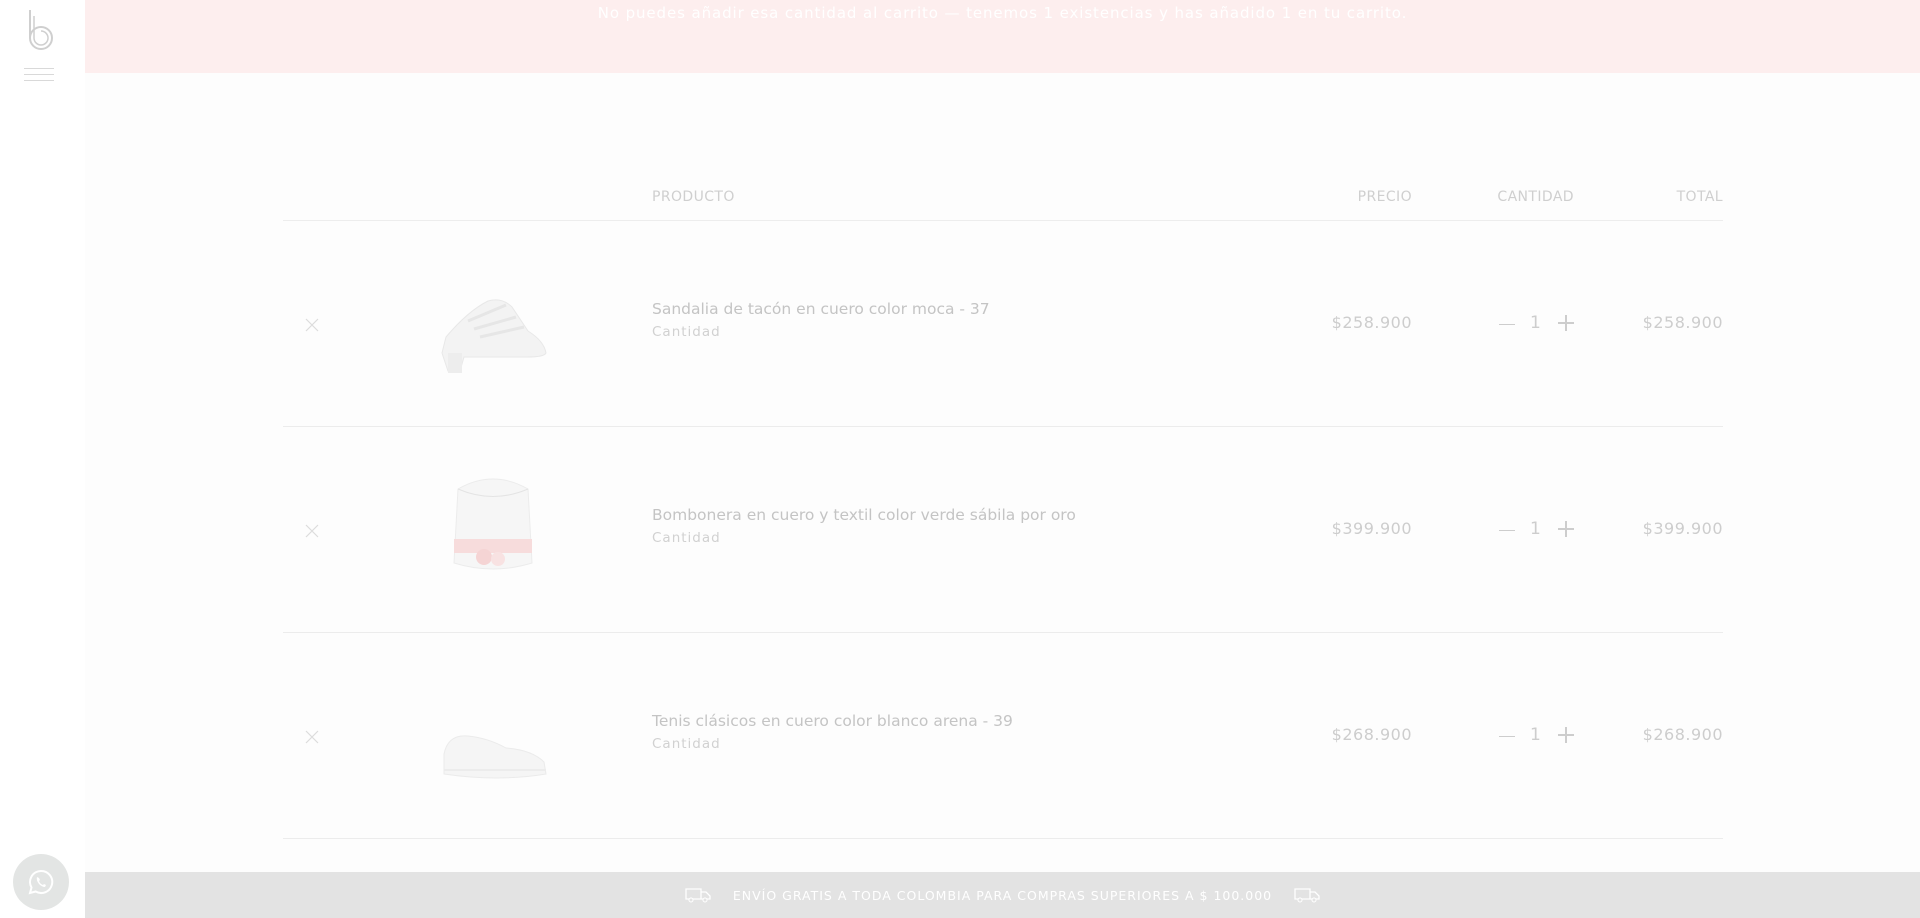 The height and width of the screenshot is (918, 1920). What do you see at coordinates (1682, 528) in the screenshot?
I see `line-total: $399.900` at bounding box center [1682, 528].